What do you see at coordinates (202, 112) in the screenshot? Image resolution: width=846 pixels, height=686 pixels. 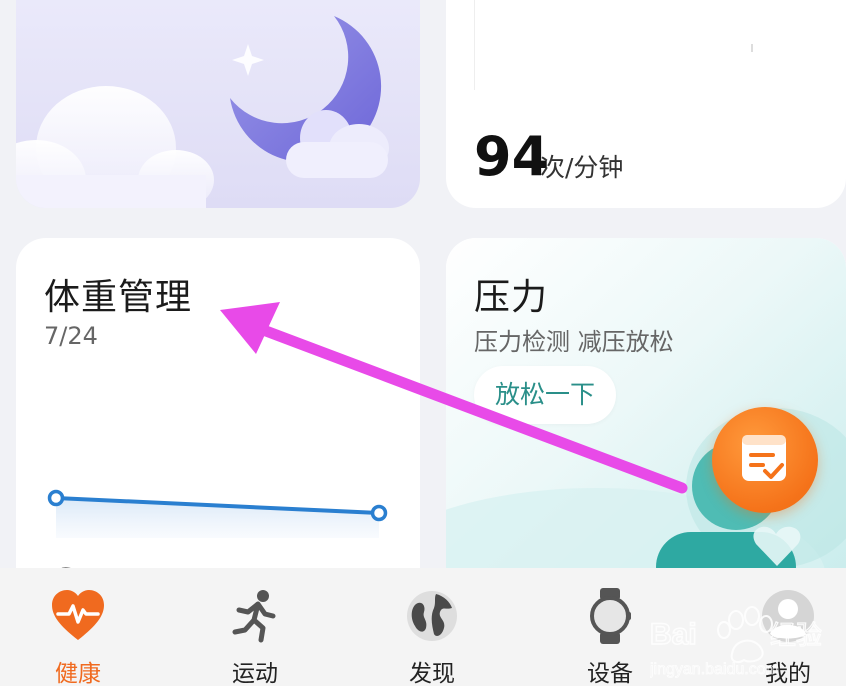 I see `sleep-illustration` at bounding box center [202, 112].